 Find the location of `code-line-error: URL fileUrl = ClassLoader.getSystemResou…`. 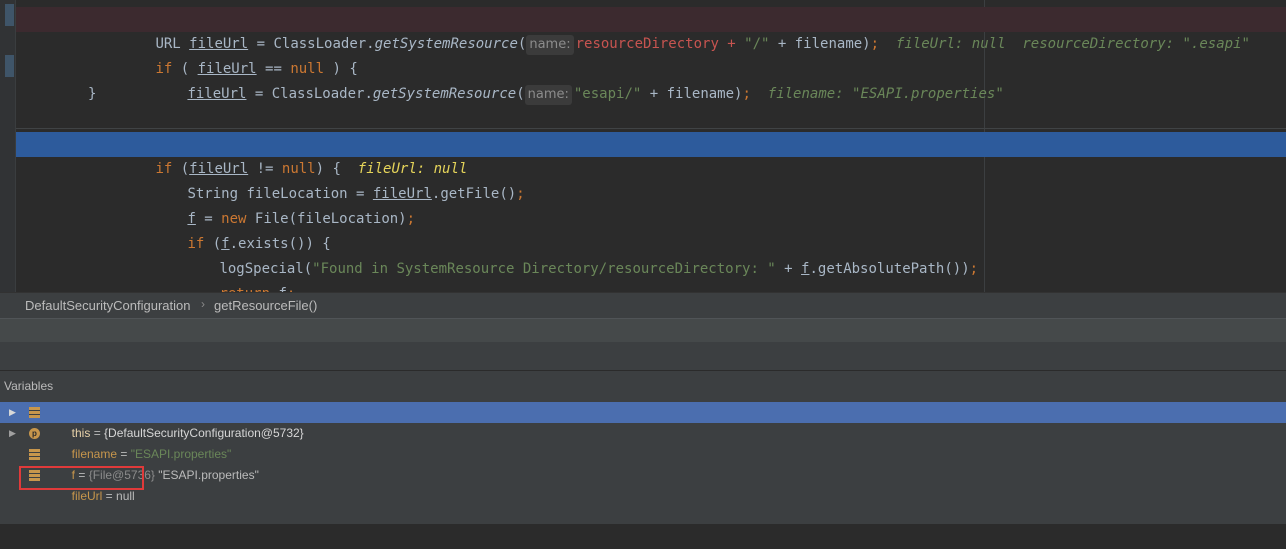

code-line-error: URL fileUrl = ClassLoader.getSystemResou… is located at coordinates (651, 31).